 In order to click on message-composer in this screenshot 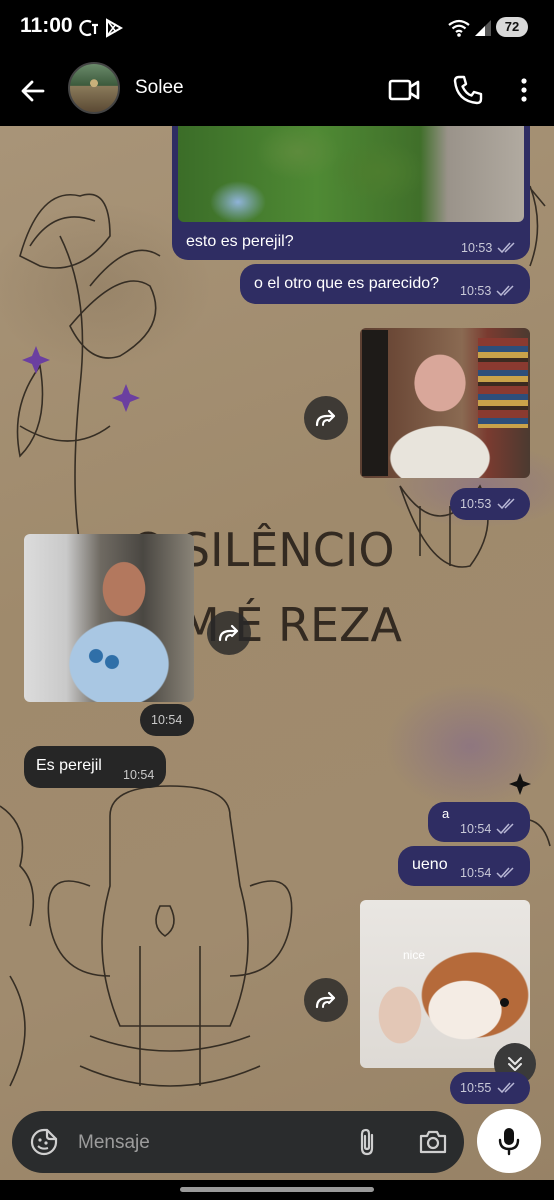, I will do `click(238, 1142)`.